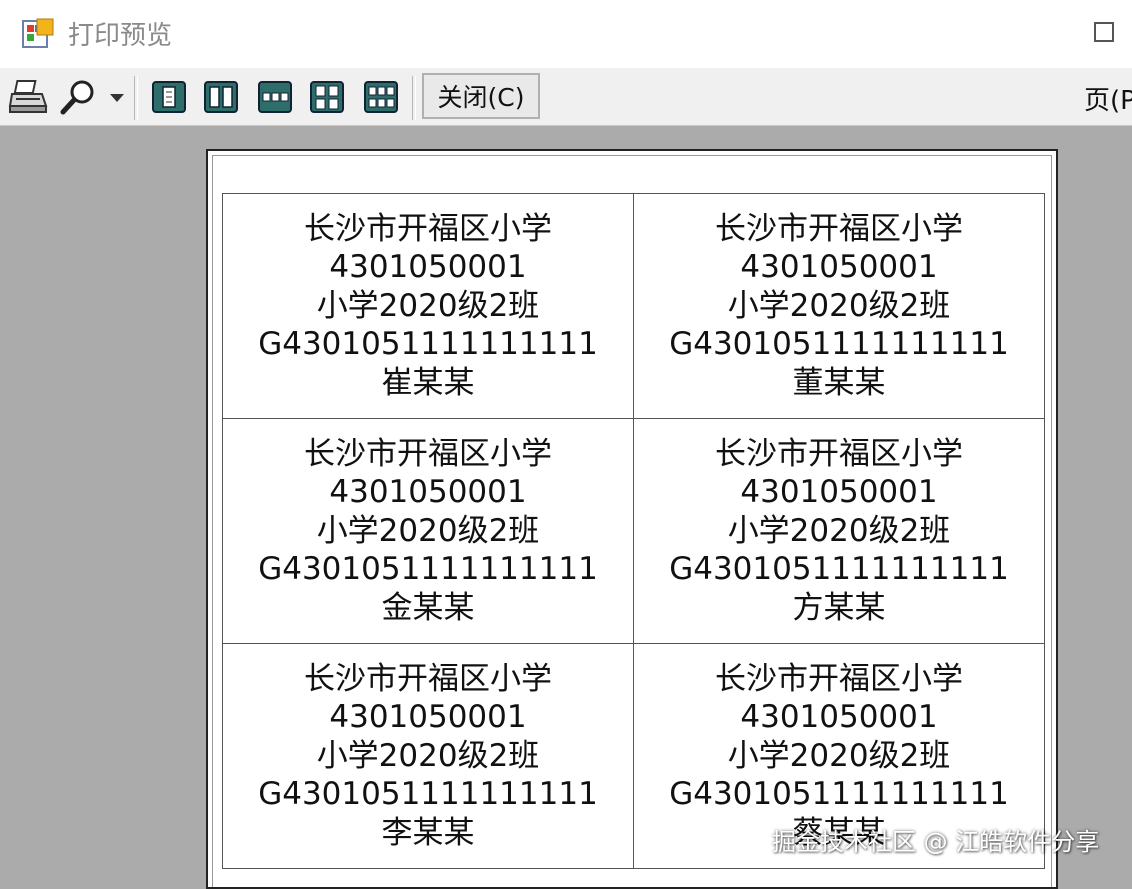 The width and height of the screenshot is (1132, 889). I want to click on one-page-icon, so click(169, 97).